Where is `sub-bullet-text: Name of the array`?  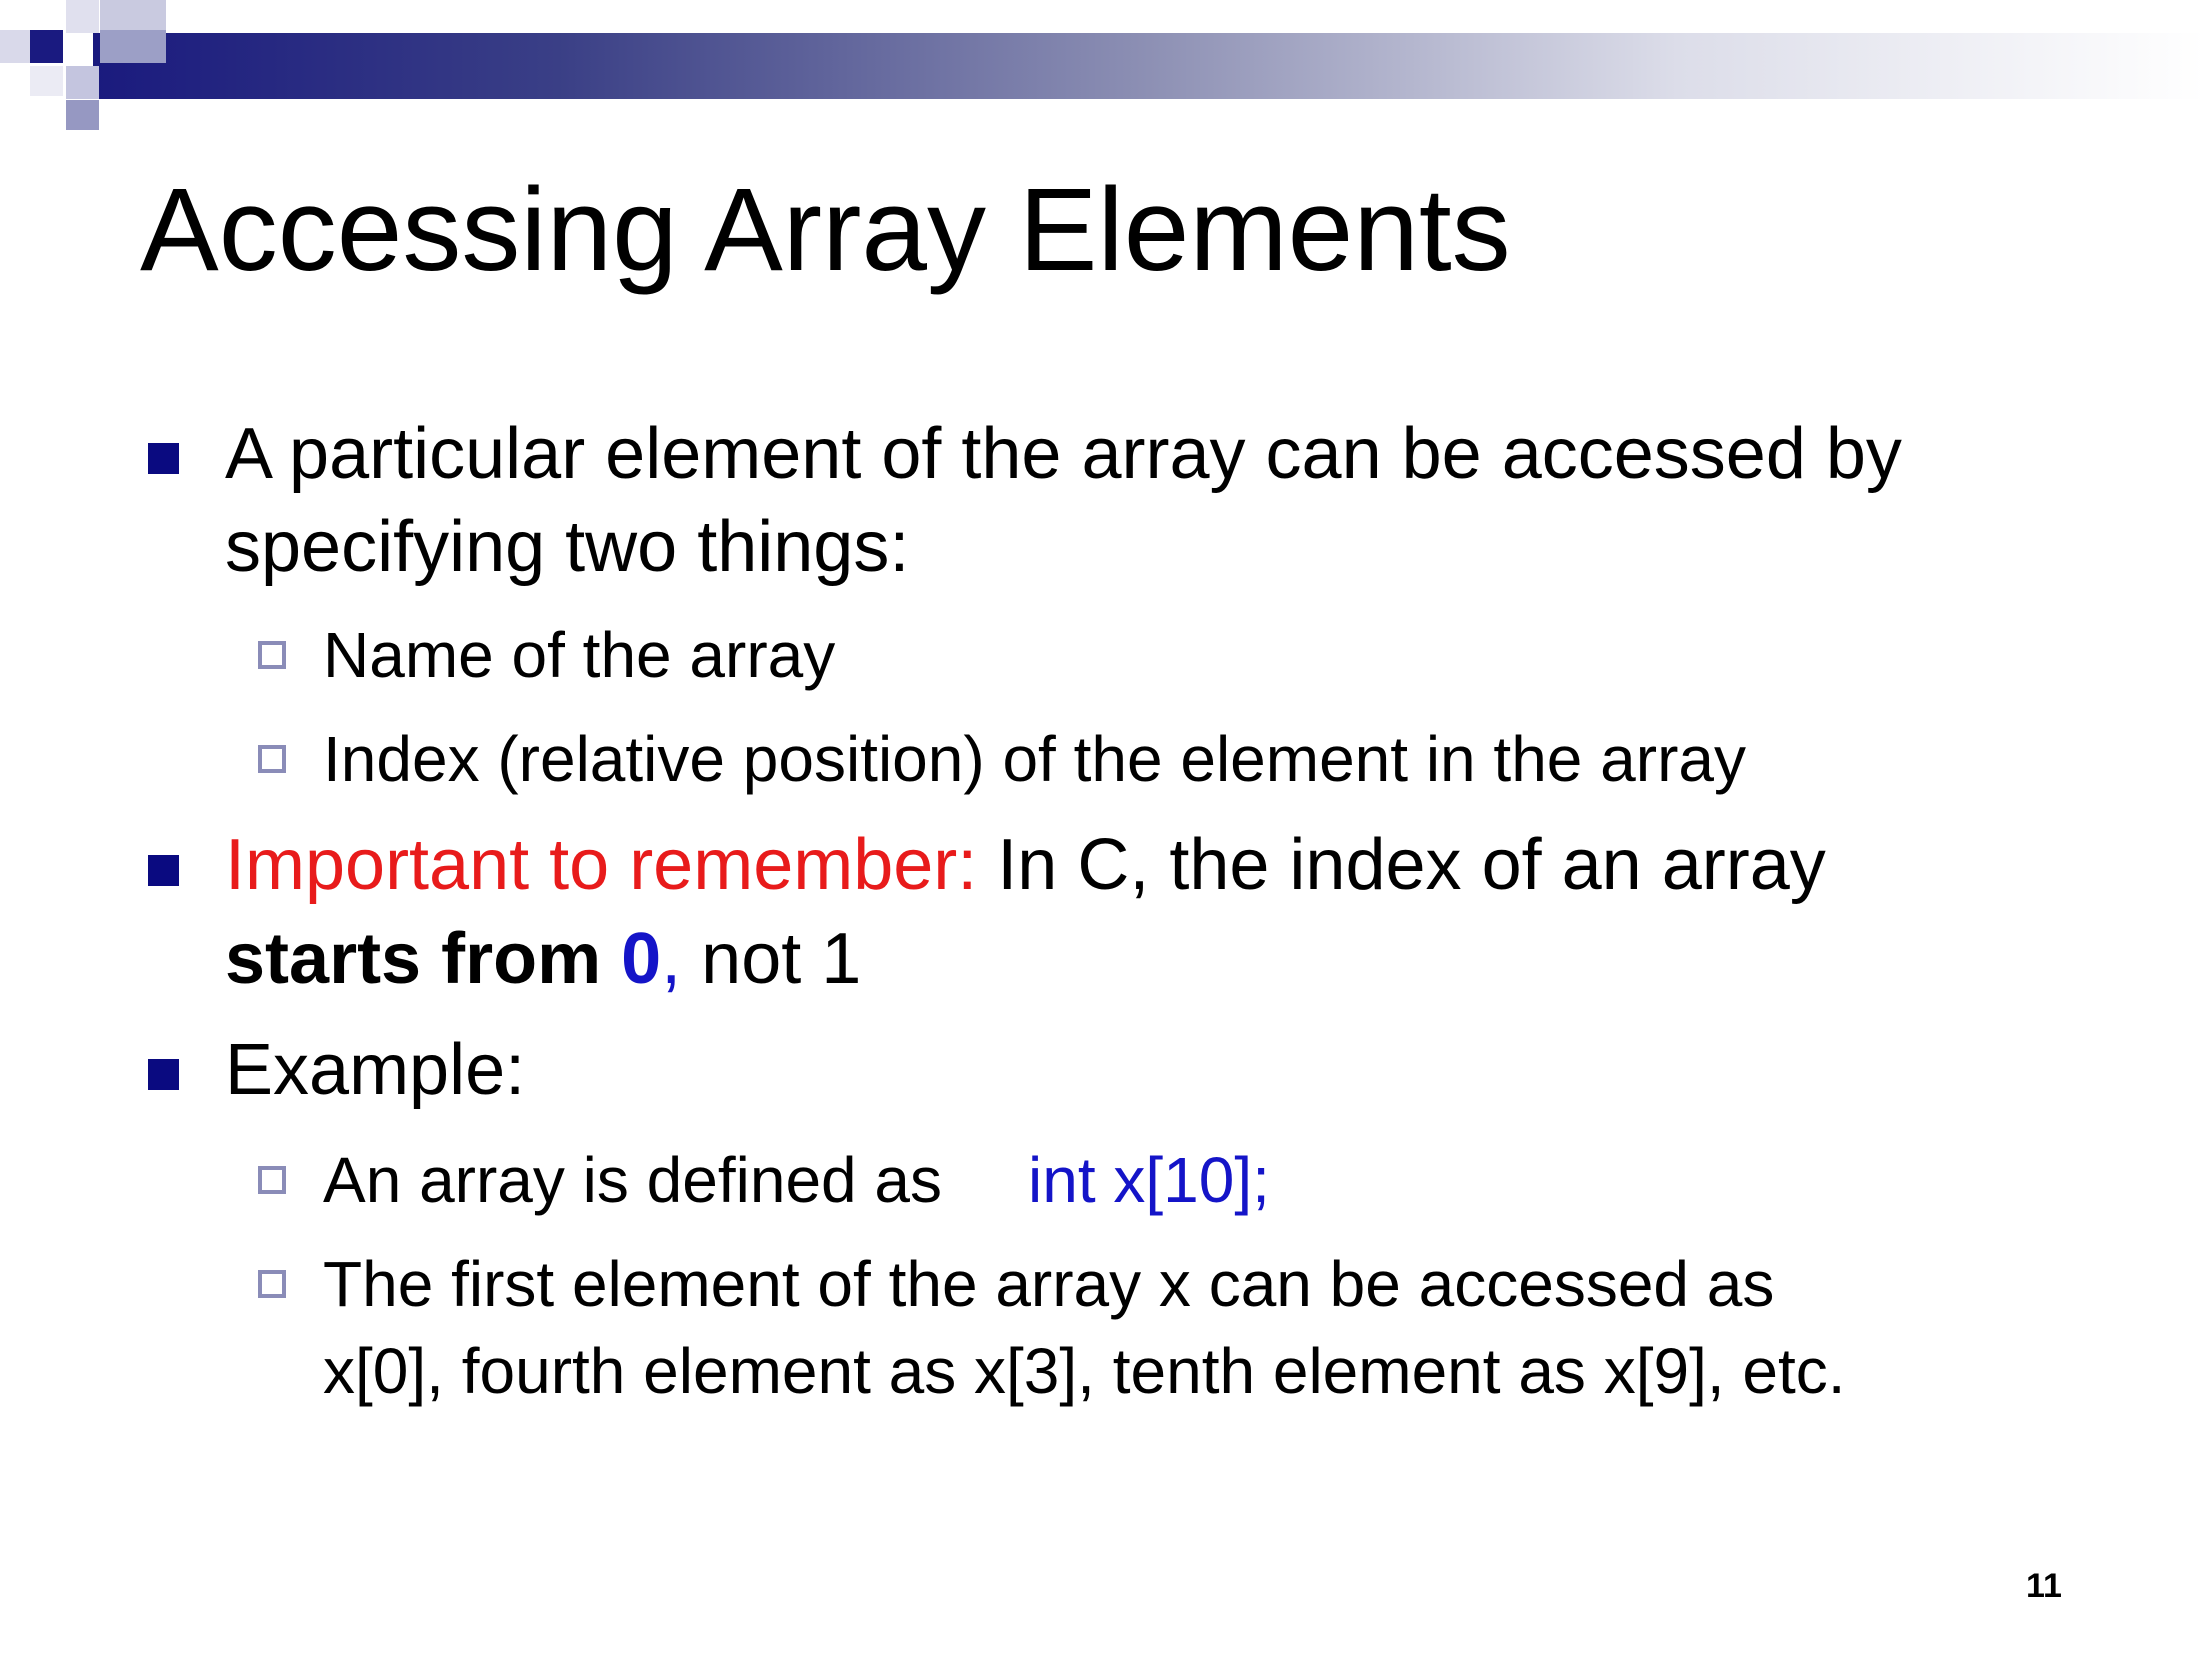 sub-bullet-text: Name of the array is located at coordinates (579, 655).